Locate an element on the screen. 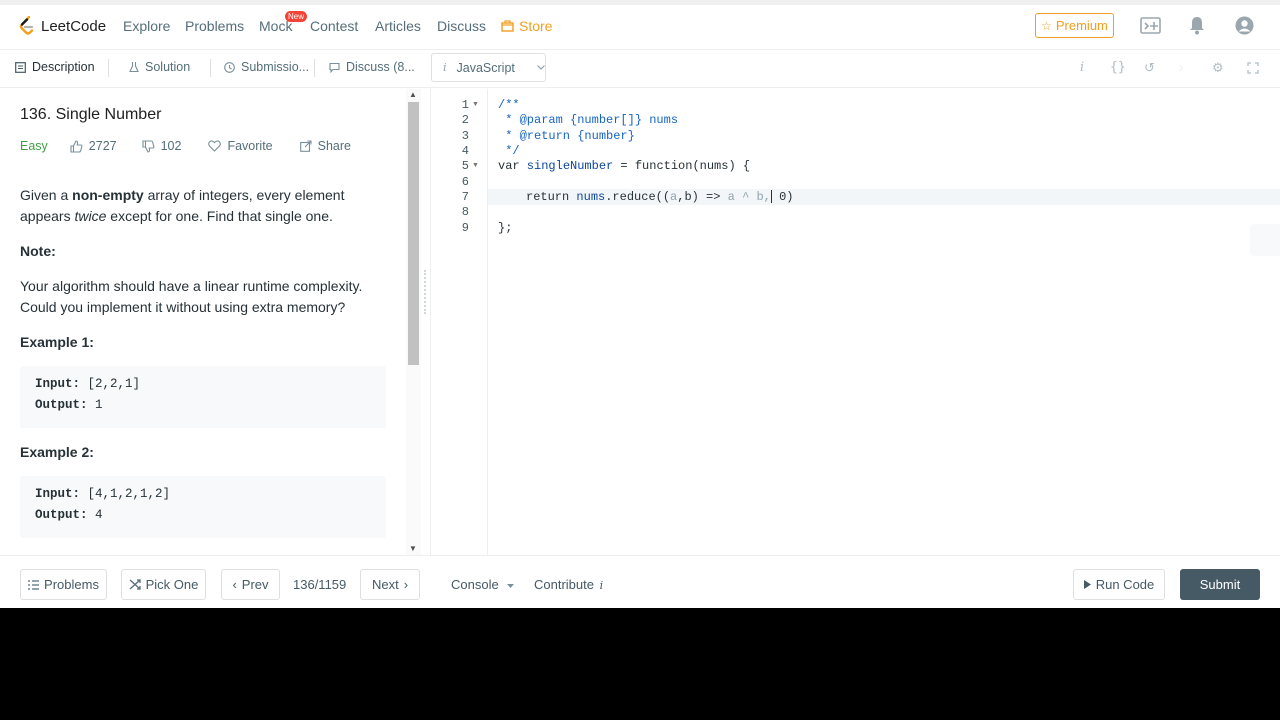 This screenshot has width=1280, height=720. dislikes-count: 102 is located at coordinates (171, 146).